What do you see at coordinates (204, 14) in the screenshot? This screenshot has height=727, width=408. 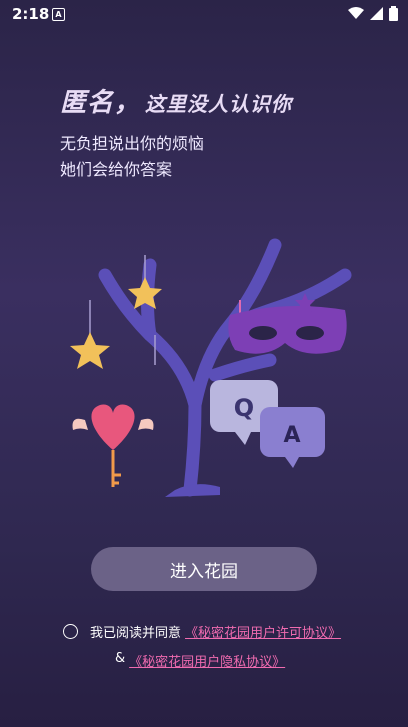 I see `status-bar: 2:18 A` at bounding box center [204, 14].